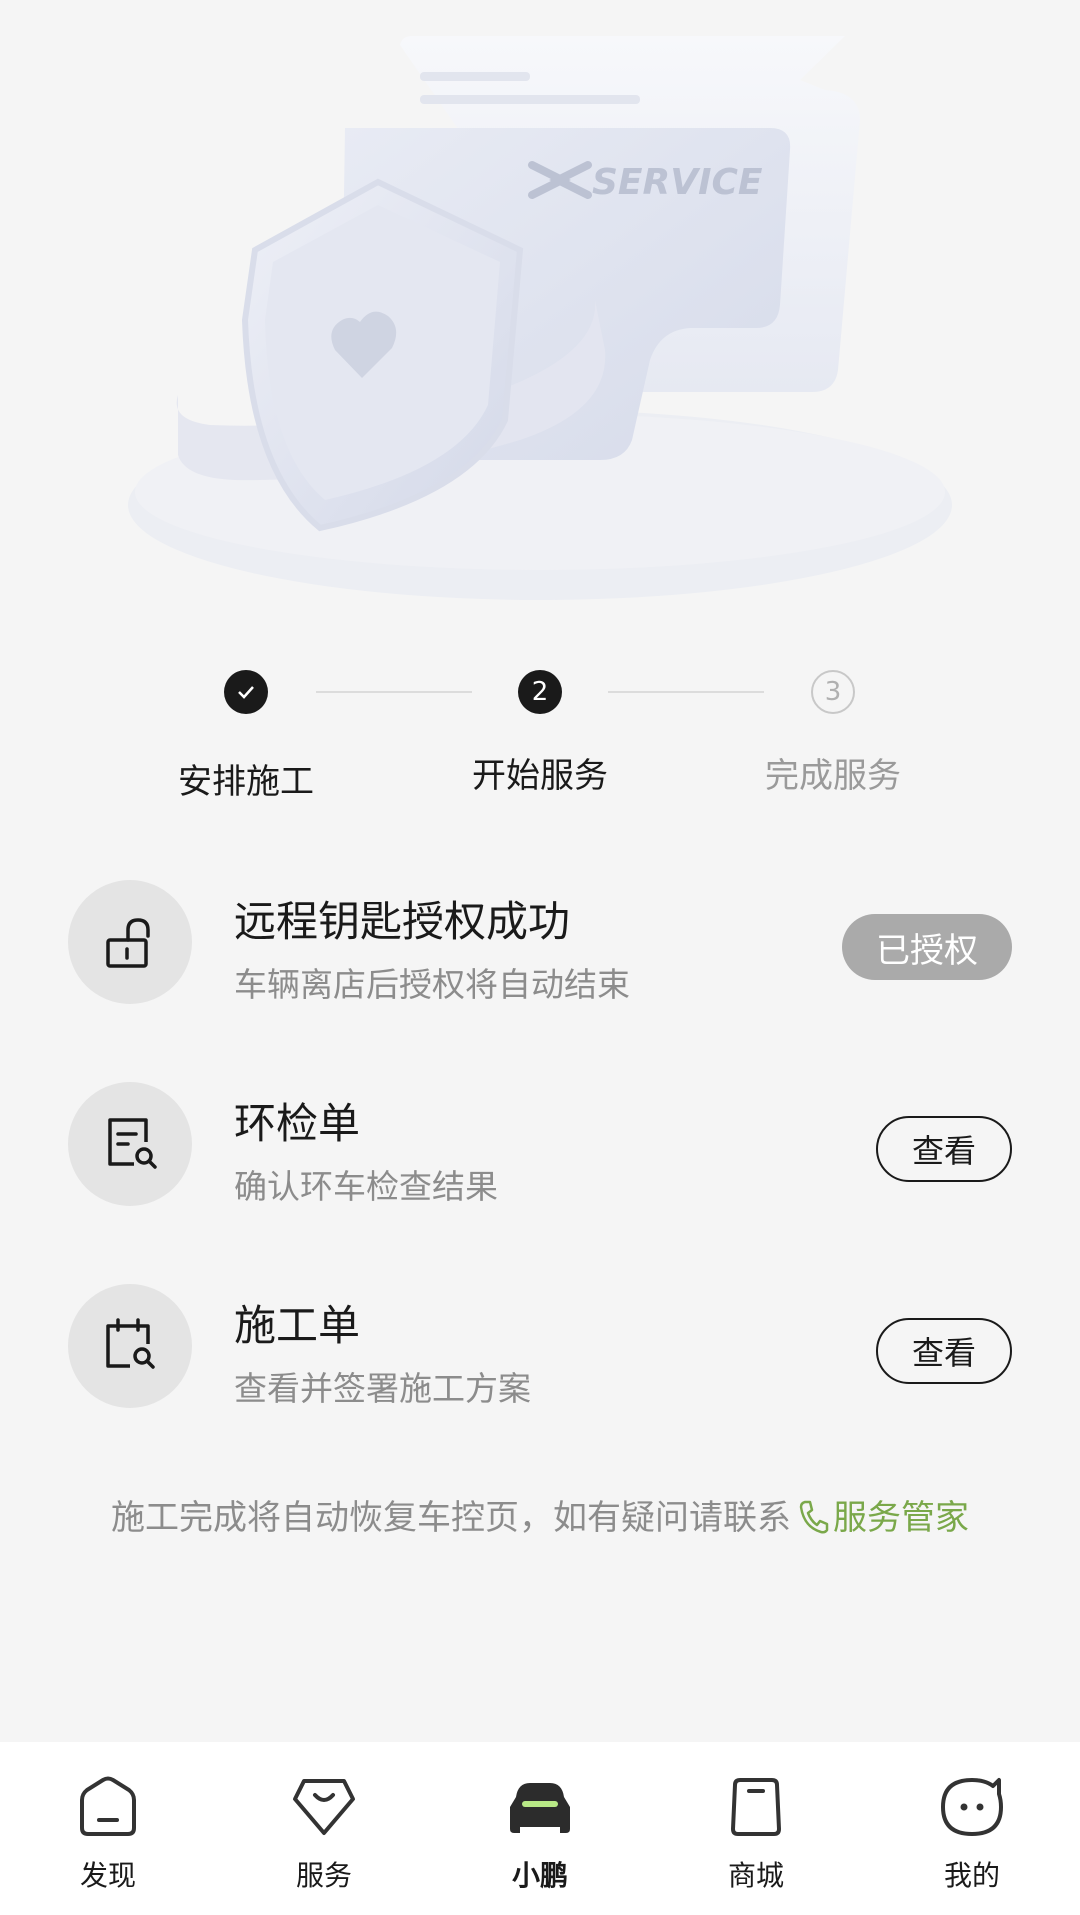  I want to click on step-2-marker: 2, so click(540, 692).